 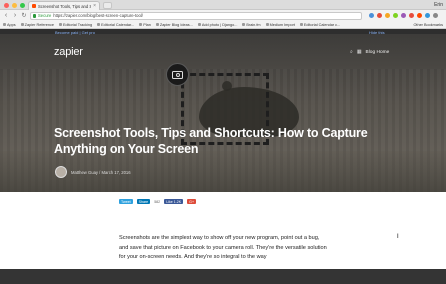 I want to click on bookmark-item: Brain.fm, so click(x=251, y=25).